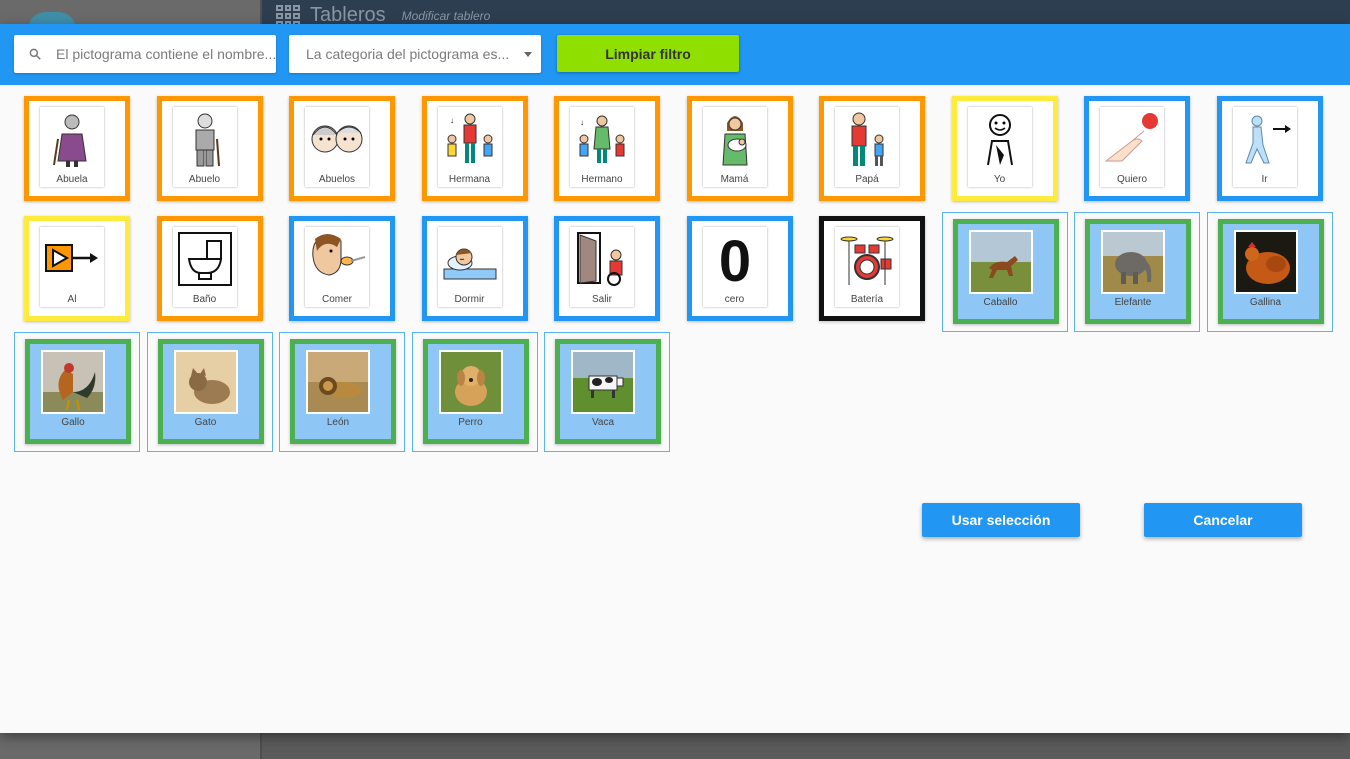  I want to click on pictogram-frame: Abuelos, so click(337, 147).